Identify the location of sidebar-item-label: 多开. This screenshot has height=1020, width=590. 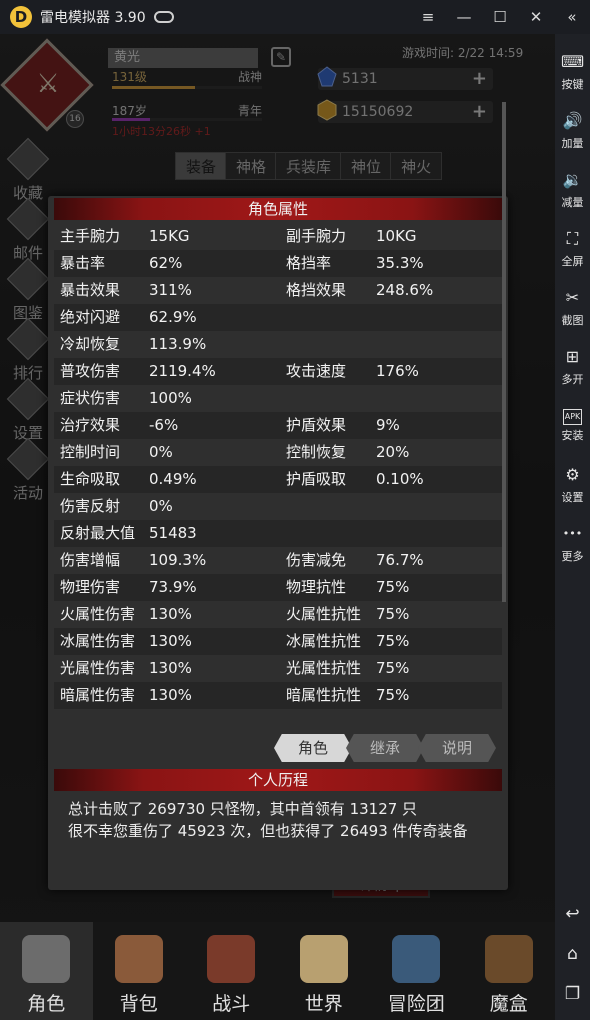
(572, 379).